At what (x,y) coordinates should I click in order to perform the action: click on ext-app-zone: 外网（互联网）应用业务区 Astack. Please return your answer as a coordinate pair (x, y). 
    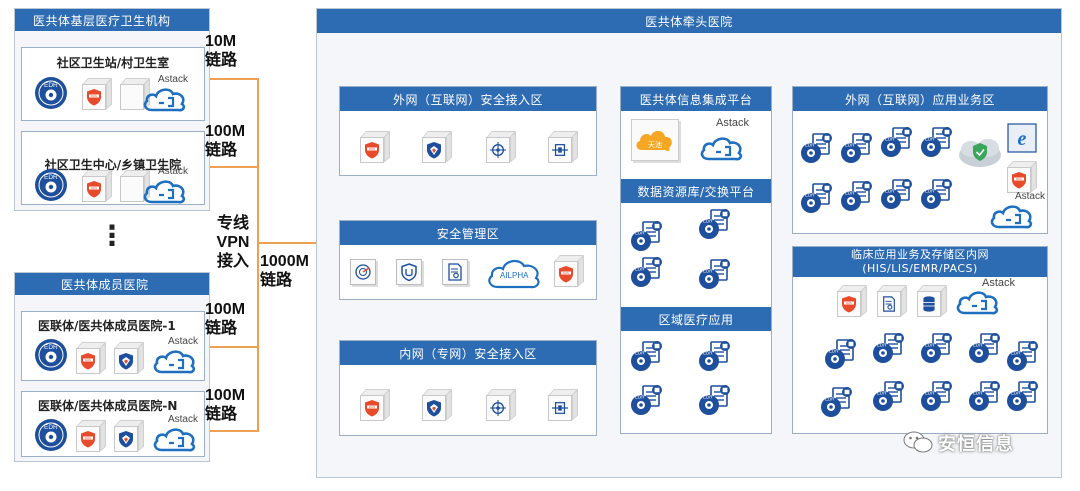
    Looking at the image, I should click on (920, 160).